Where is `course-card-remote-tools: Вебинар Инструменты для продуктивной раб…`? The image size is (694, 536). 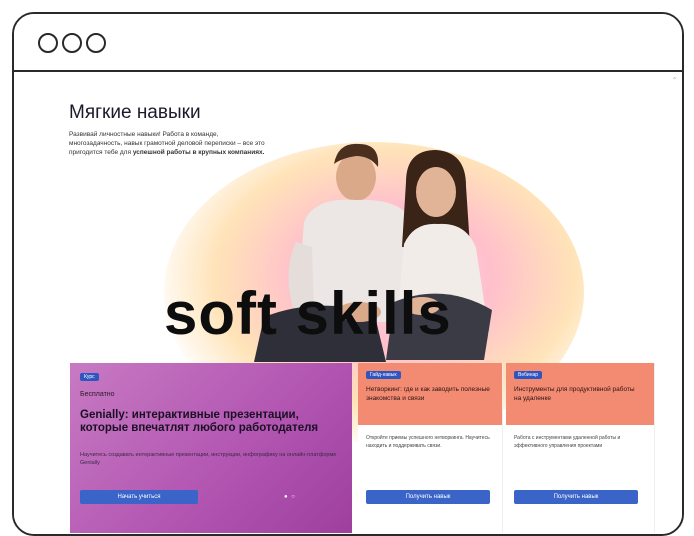
course-card-remote-tools: Вебинар Инструменты для продуктивной раб… is located at coordinates (580, 448).